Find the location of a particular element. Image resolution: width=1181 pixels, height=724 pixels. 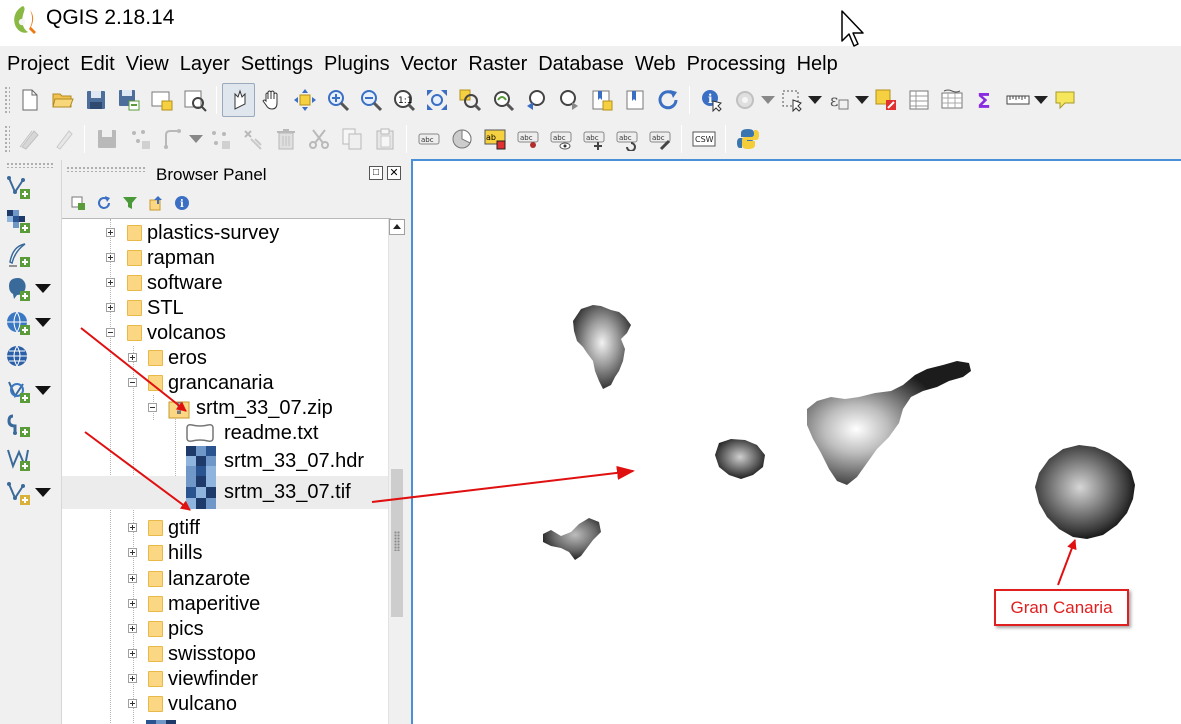

run-feature-action-dropdown is located at coordinates (768, 100).